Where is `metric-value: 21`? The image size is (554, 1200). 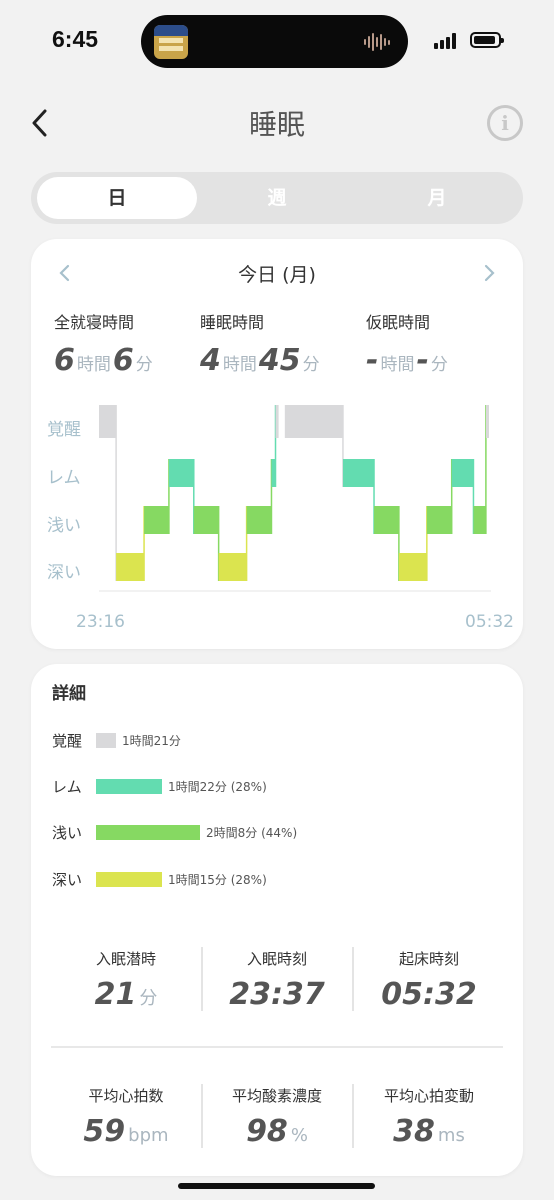 metric-value: 21 is located at coordinates (115, 994).